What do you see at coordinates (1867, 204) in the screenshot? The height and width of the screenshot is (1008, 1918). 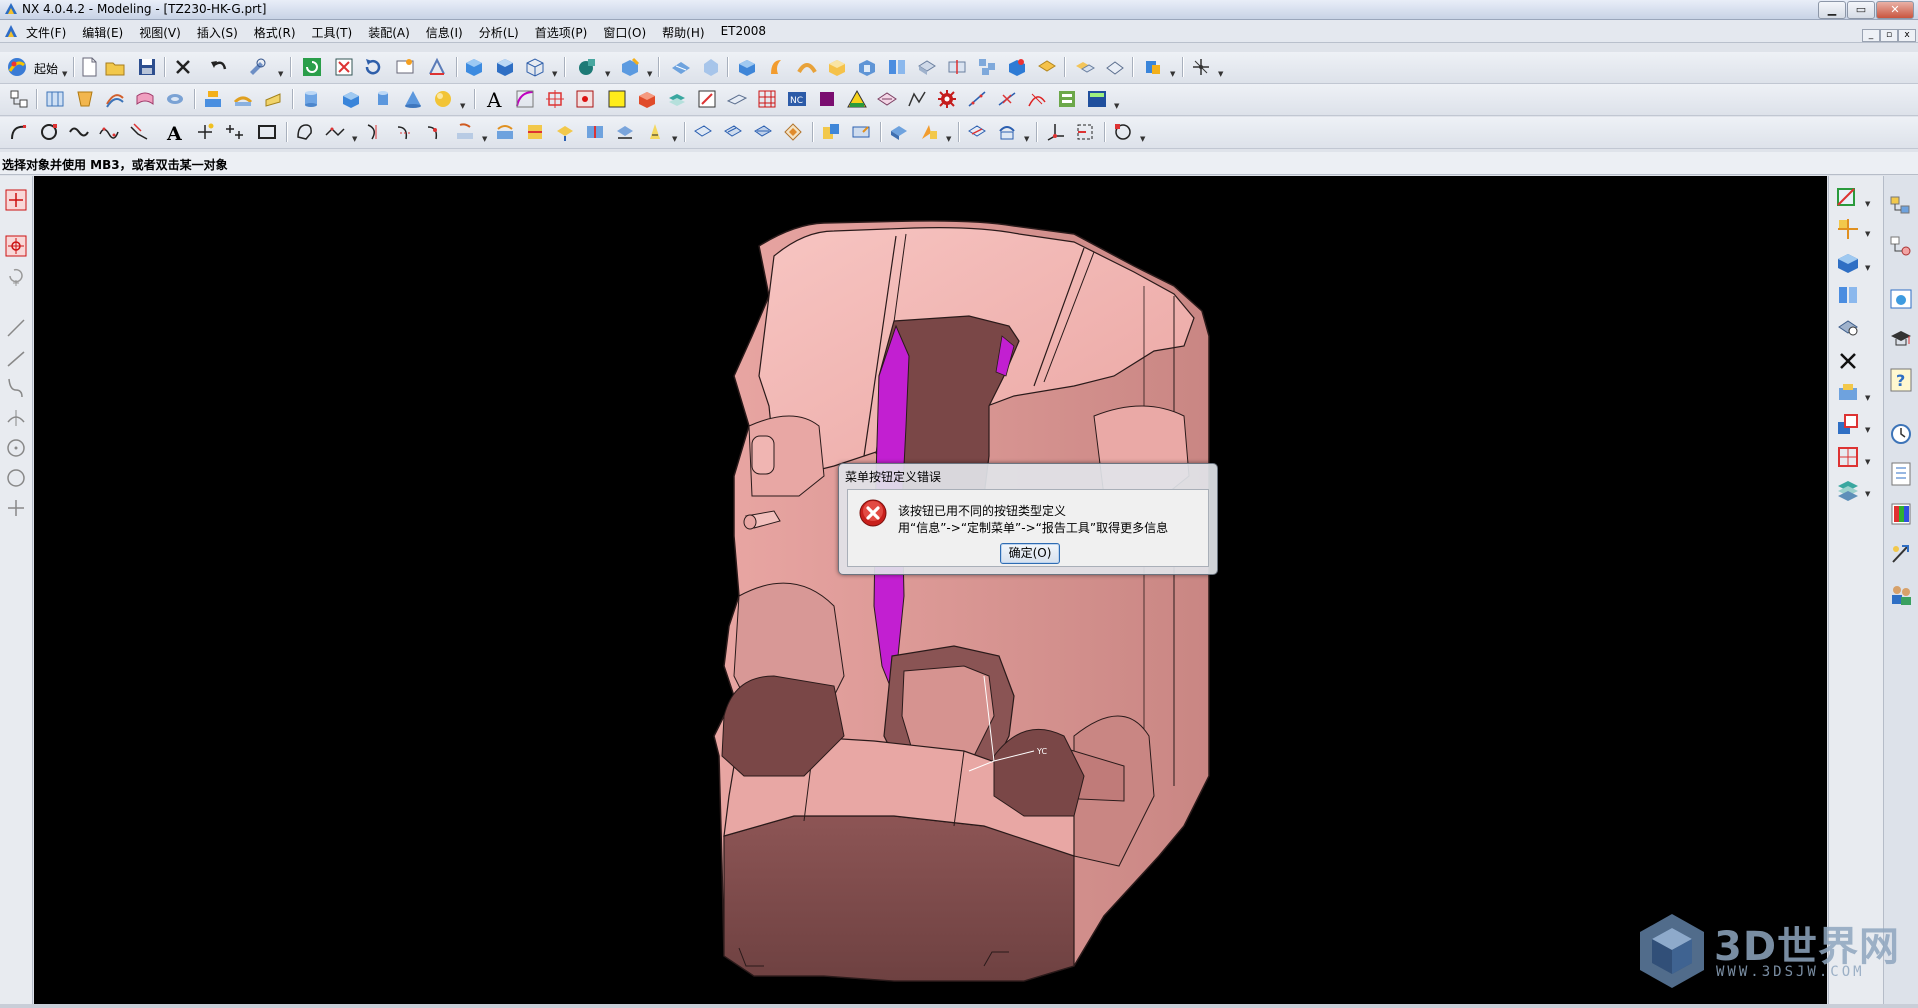 I see `orient-dropdown-icon: ▼` at bounding box center [1867, 204].